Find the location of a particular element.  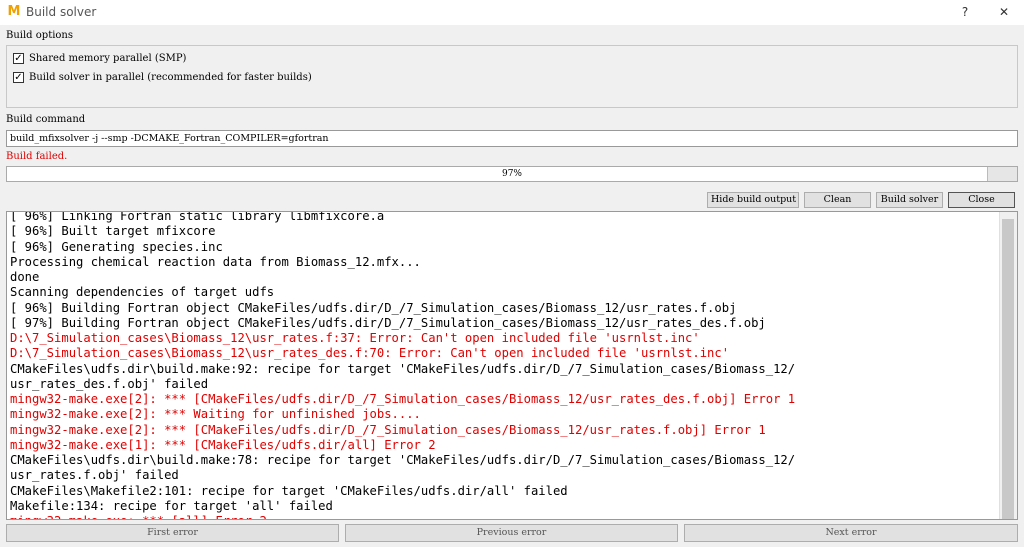

close-window-icon: ✕ is located at coordinates (1004, 12).